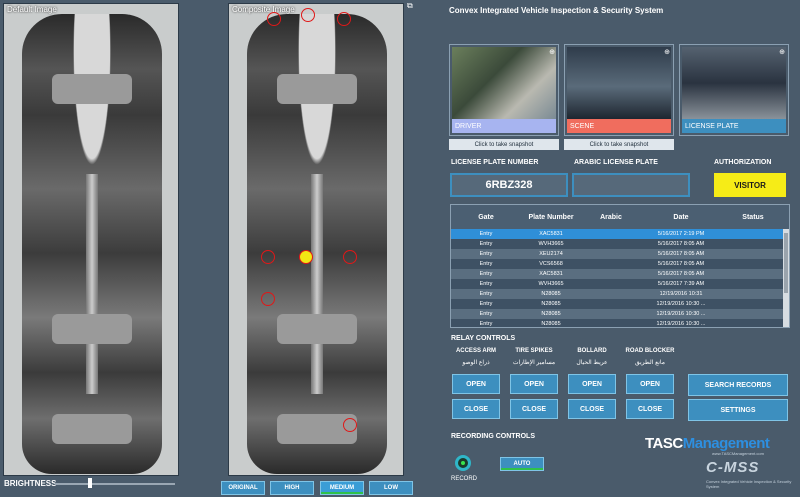 The height and width of the screenshot is (497, 800). What do you see at coordinates (504, 90) in the screenshot?
I see `driver-snapshot: ⊕ DRIVER` at bounding box center [504, 90].